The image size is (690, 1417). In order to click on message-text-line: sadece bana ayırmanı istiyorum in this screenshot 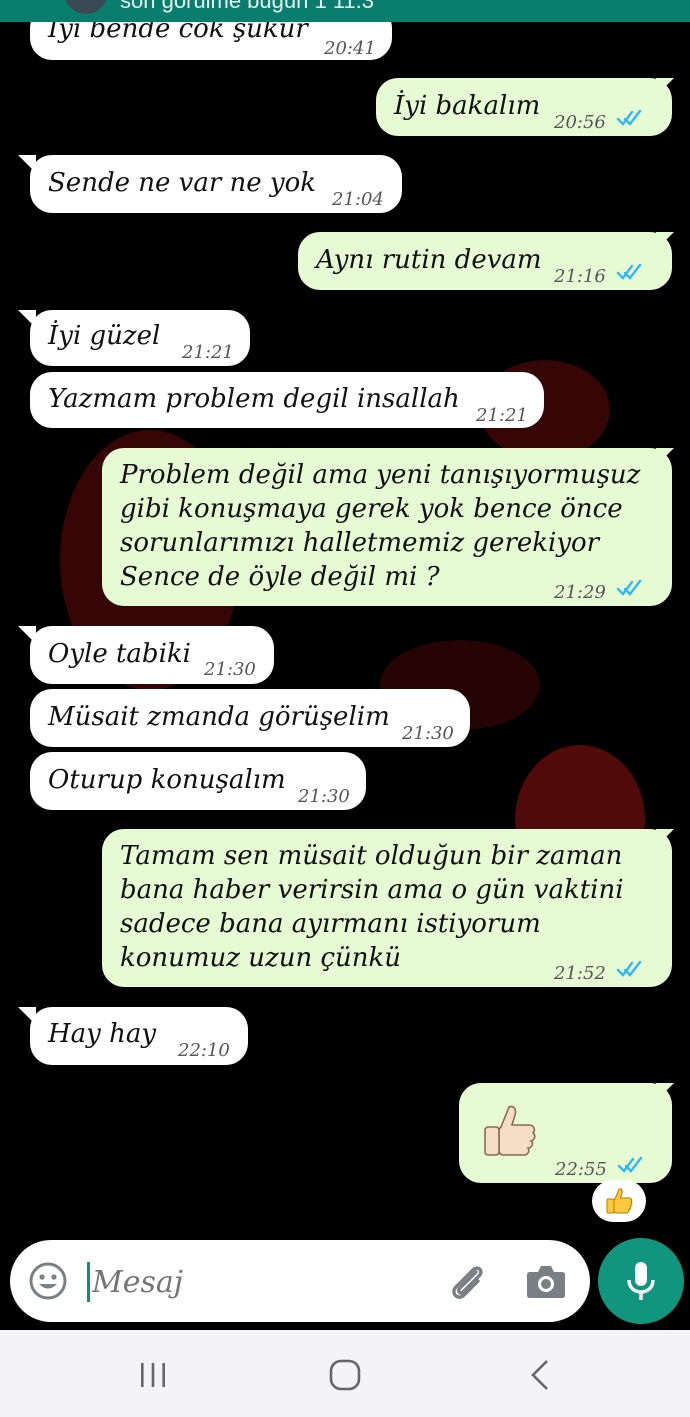, I will do `click(330, 924)`.